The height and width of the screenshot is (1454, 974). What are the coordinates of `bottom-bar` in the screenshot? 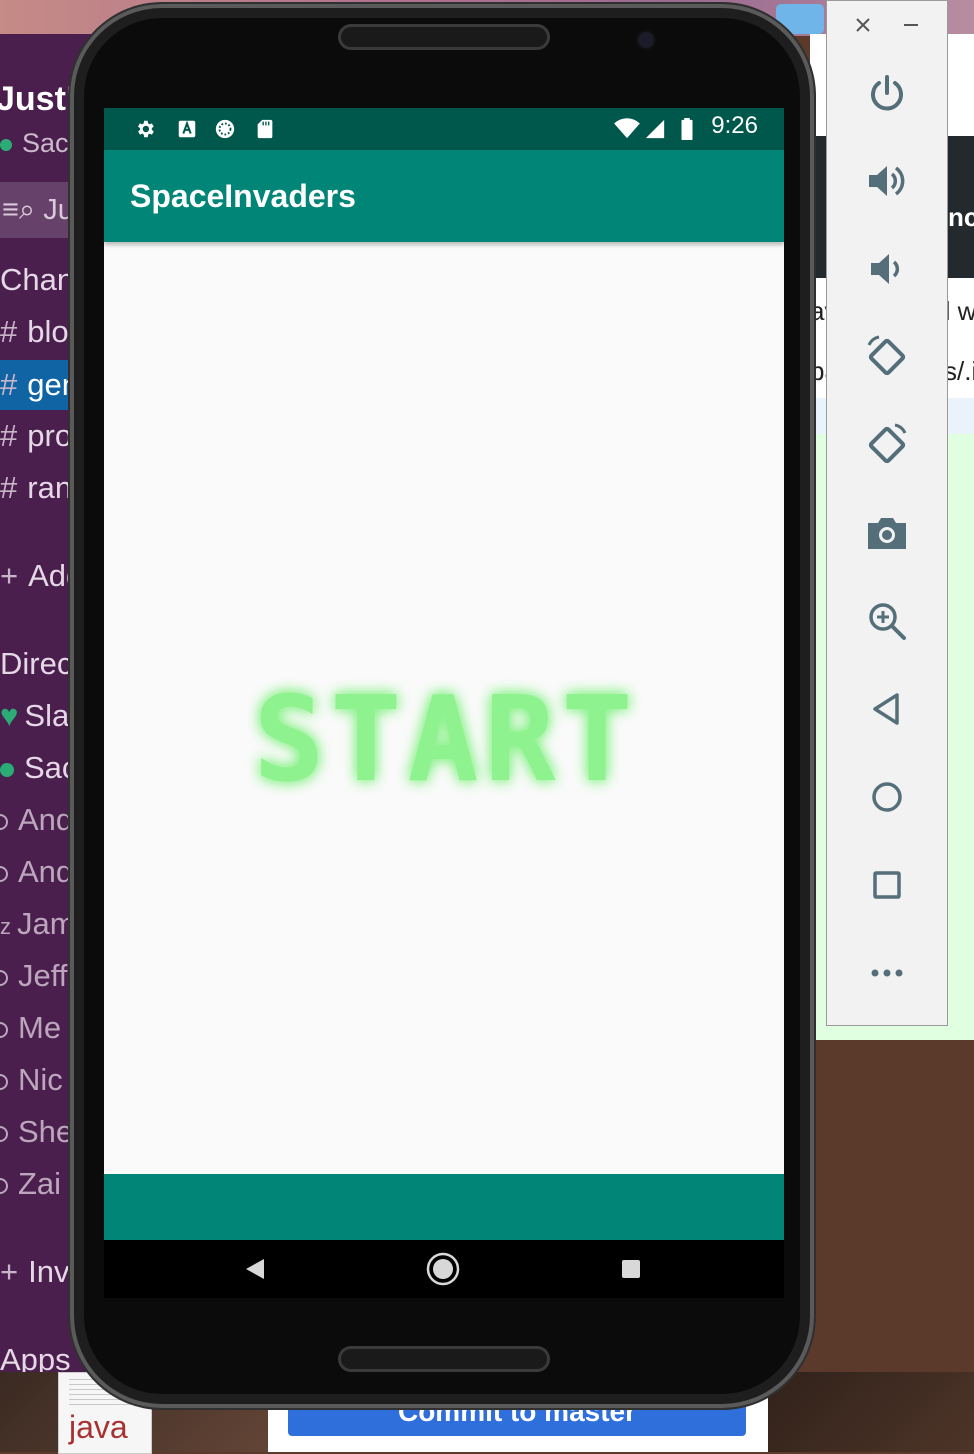 It's located at (444, 1207).